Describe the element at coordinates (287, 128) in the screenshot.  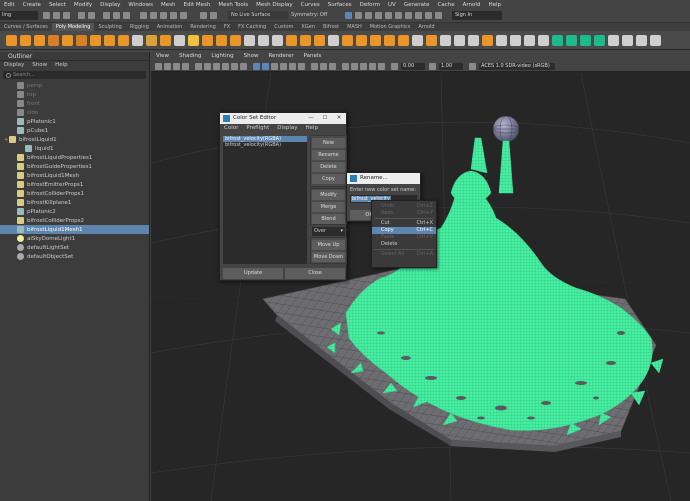
I see `menu-display: Display` at that location.